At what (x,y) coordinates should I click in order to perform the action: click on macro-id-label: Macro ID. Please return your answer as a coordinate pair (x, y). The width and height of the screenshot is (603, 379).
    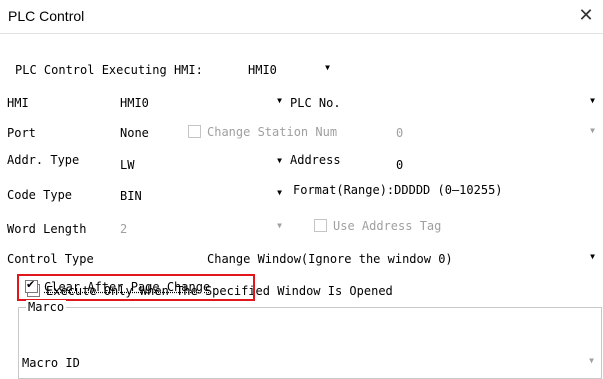
    Looking at the image, I should click on (51, 363).